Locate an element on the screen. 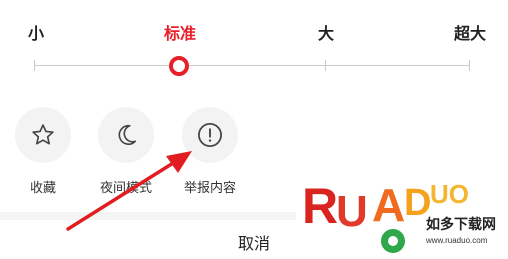 The height and width of the screenshot is (259, 508). svg-text: 如多下载网 is located at coordinates (461, 224).